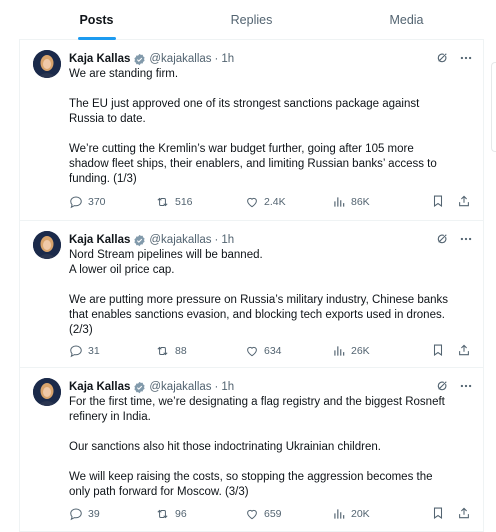 The width and height of the screenshot is (496, 532). I want to click on tab-posts-label: Posts, so click(96, 19).